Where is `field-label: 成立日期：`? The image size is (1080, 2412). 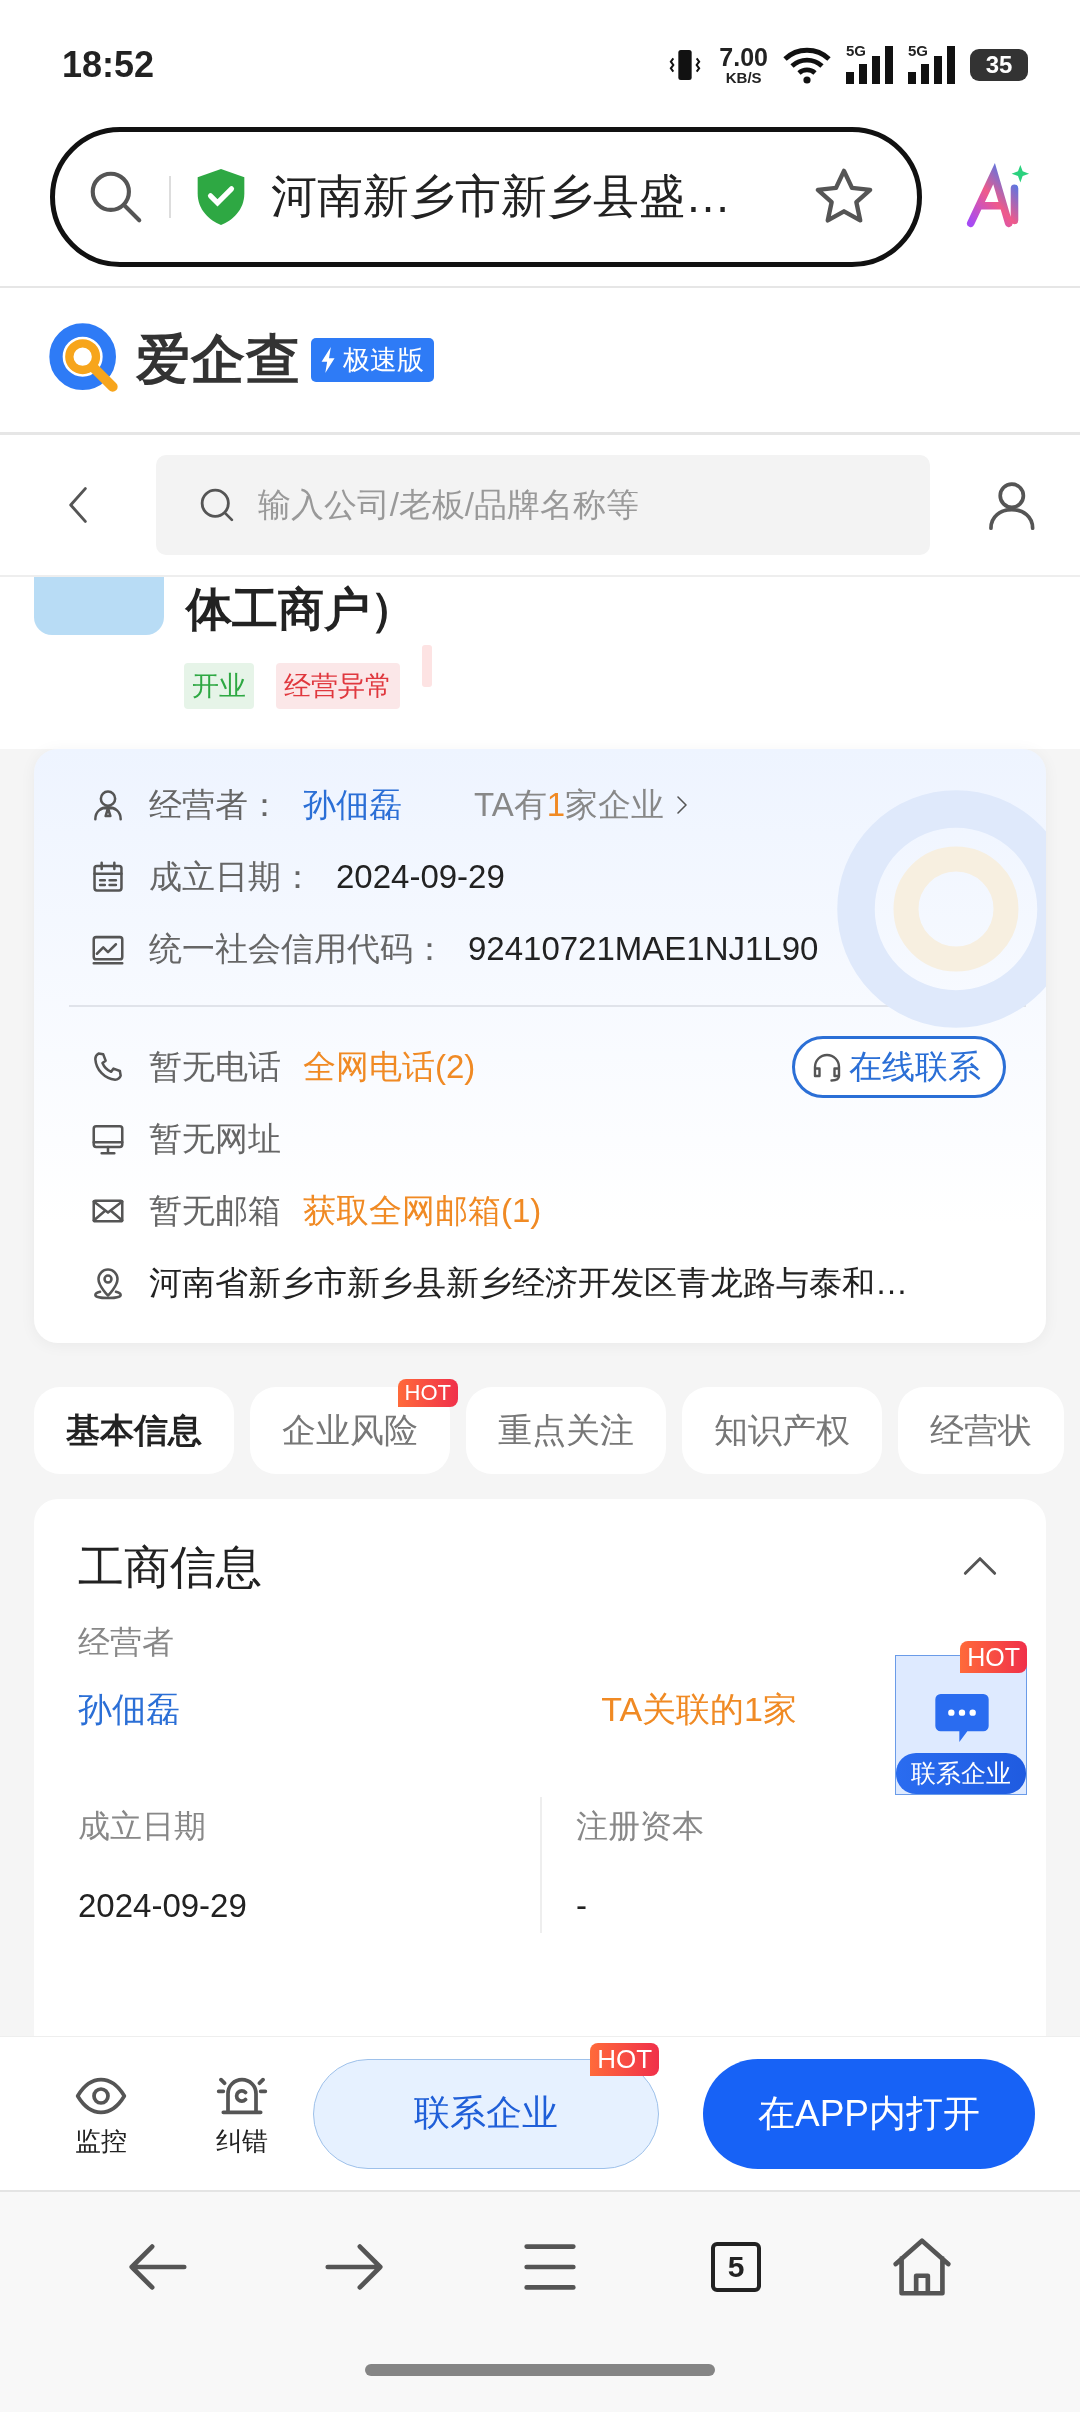 field-label: 成立日期： is located at coordinates (231, 876).